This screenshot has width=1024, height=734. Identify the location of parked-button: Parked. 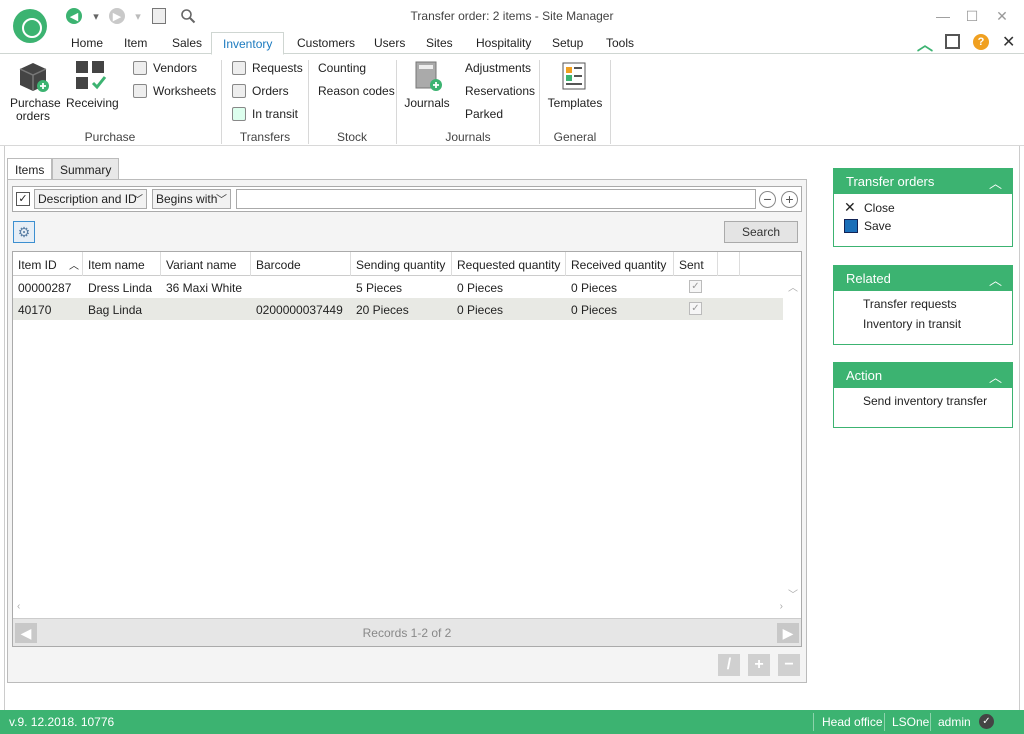
(484, 114).